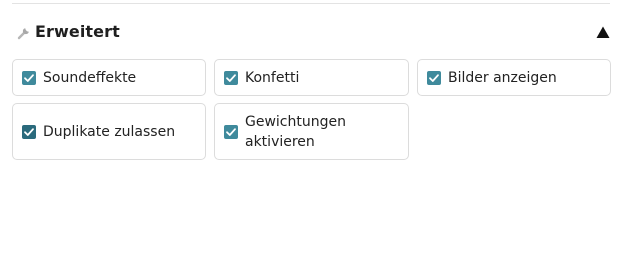 The width and height of the screenshot is (644, 274). What do you see at coordinates (311, 77) in the screenshot?
I see `option-konfetti: Konfetti` at bounding box center [311, 77].